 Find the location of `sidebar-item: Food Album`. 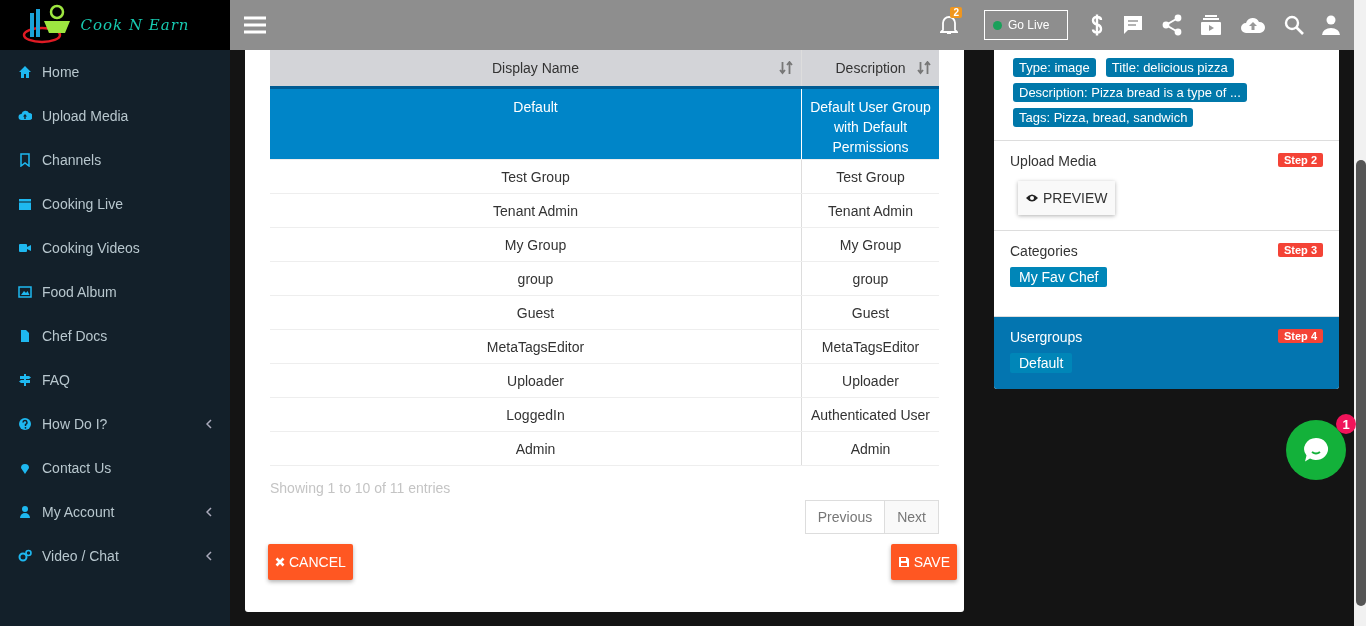

sidebar-item: Food Album is located at coordinates (115, 292).